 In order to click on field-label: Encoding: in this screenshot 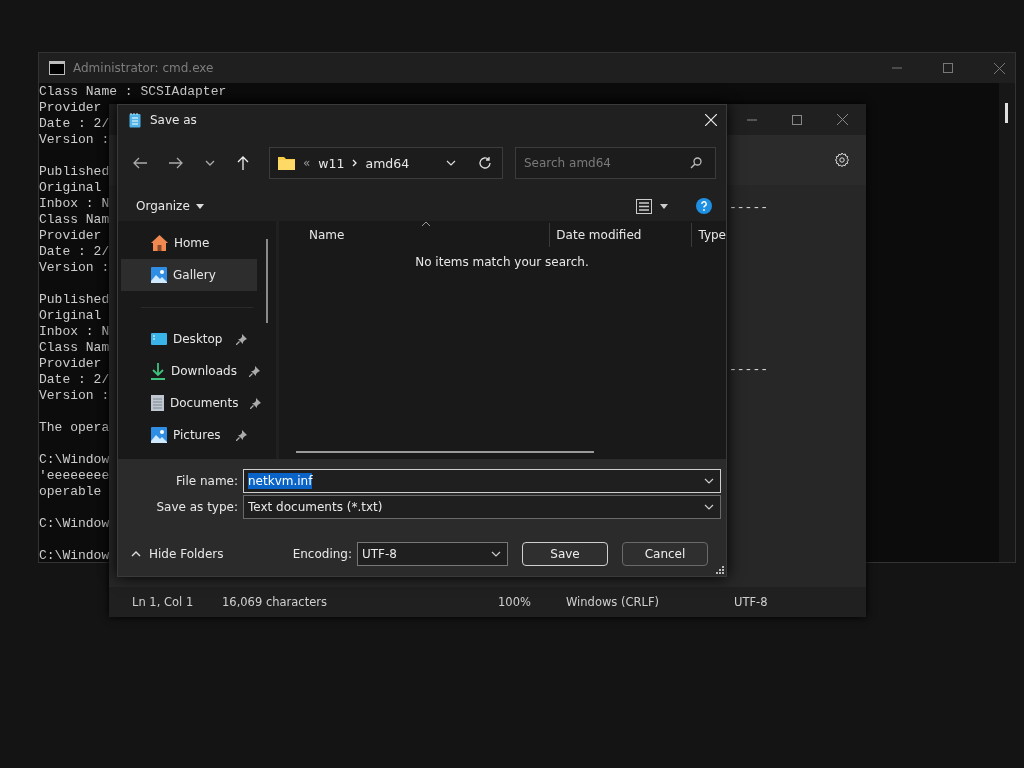, I will do `click(322, 554)`.